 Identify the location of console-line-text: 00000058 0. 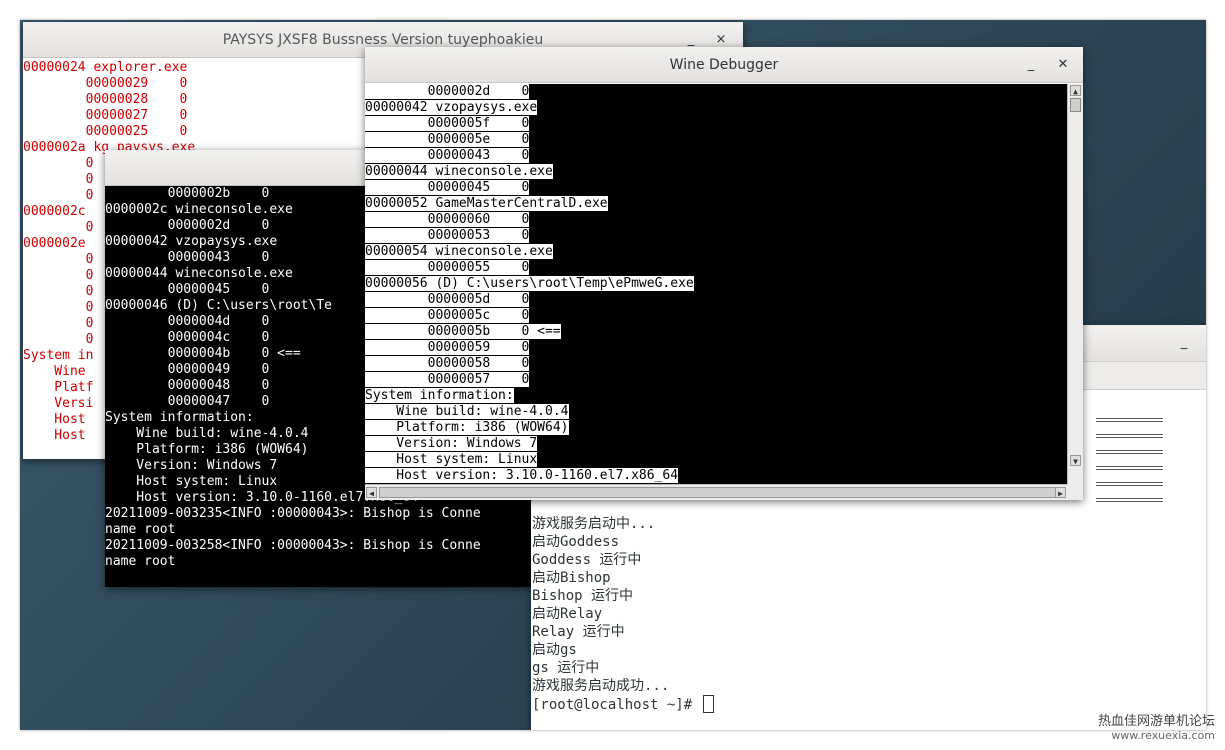
(447, 363).